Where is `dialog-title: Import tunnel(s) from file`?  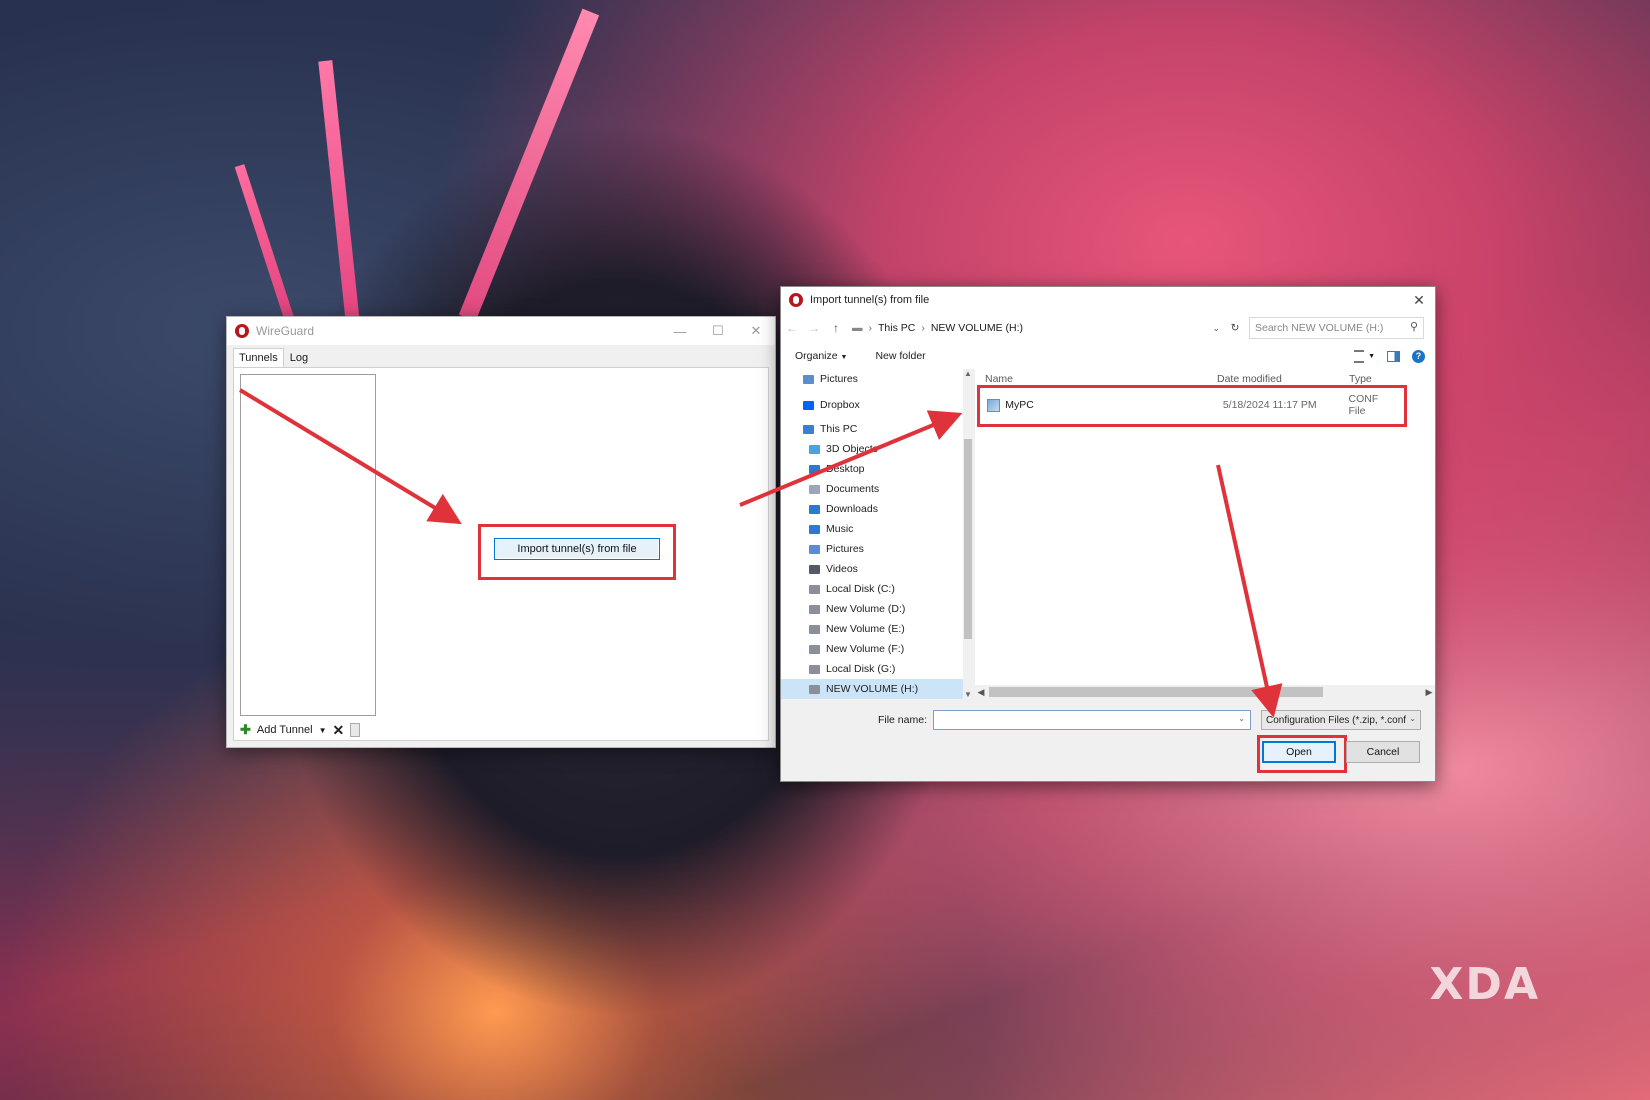
dialog-title: Import tunnel(s) from file is located at coordinates (870, 300).